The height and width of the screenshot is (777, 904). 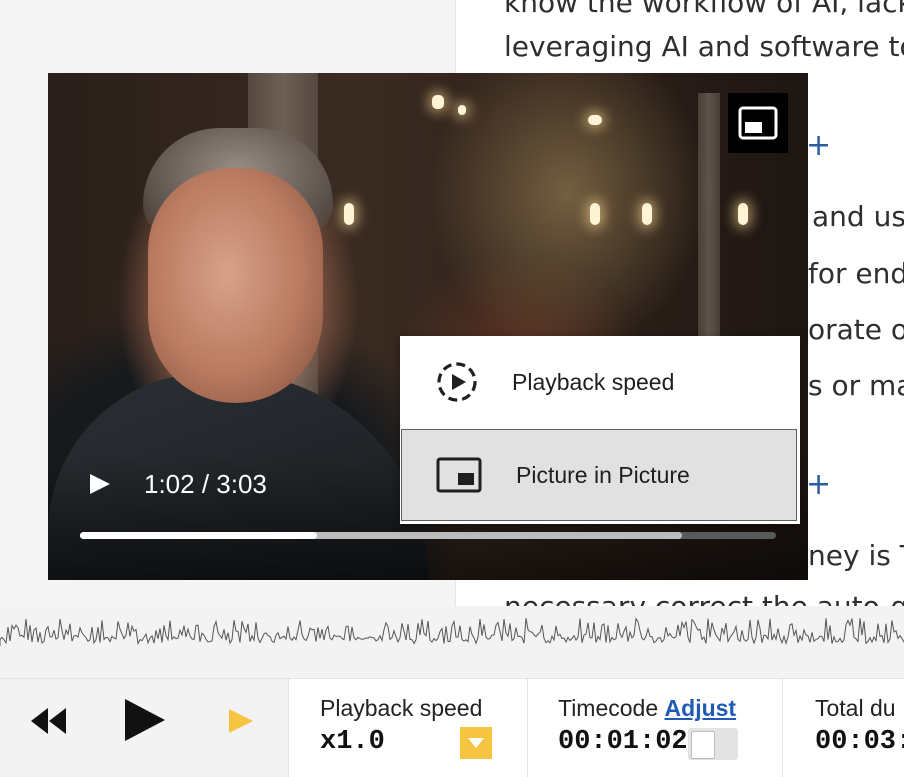 I want to click on playback-speed-label: Playback speed, so click(x=401, y=708).